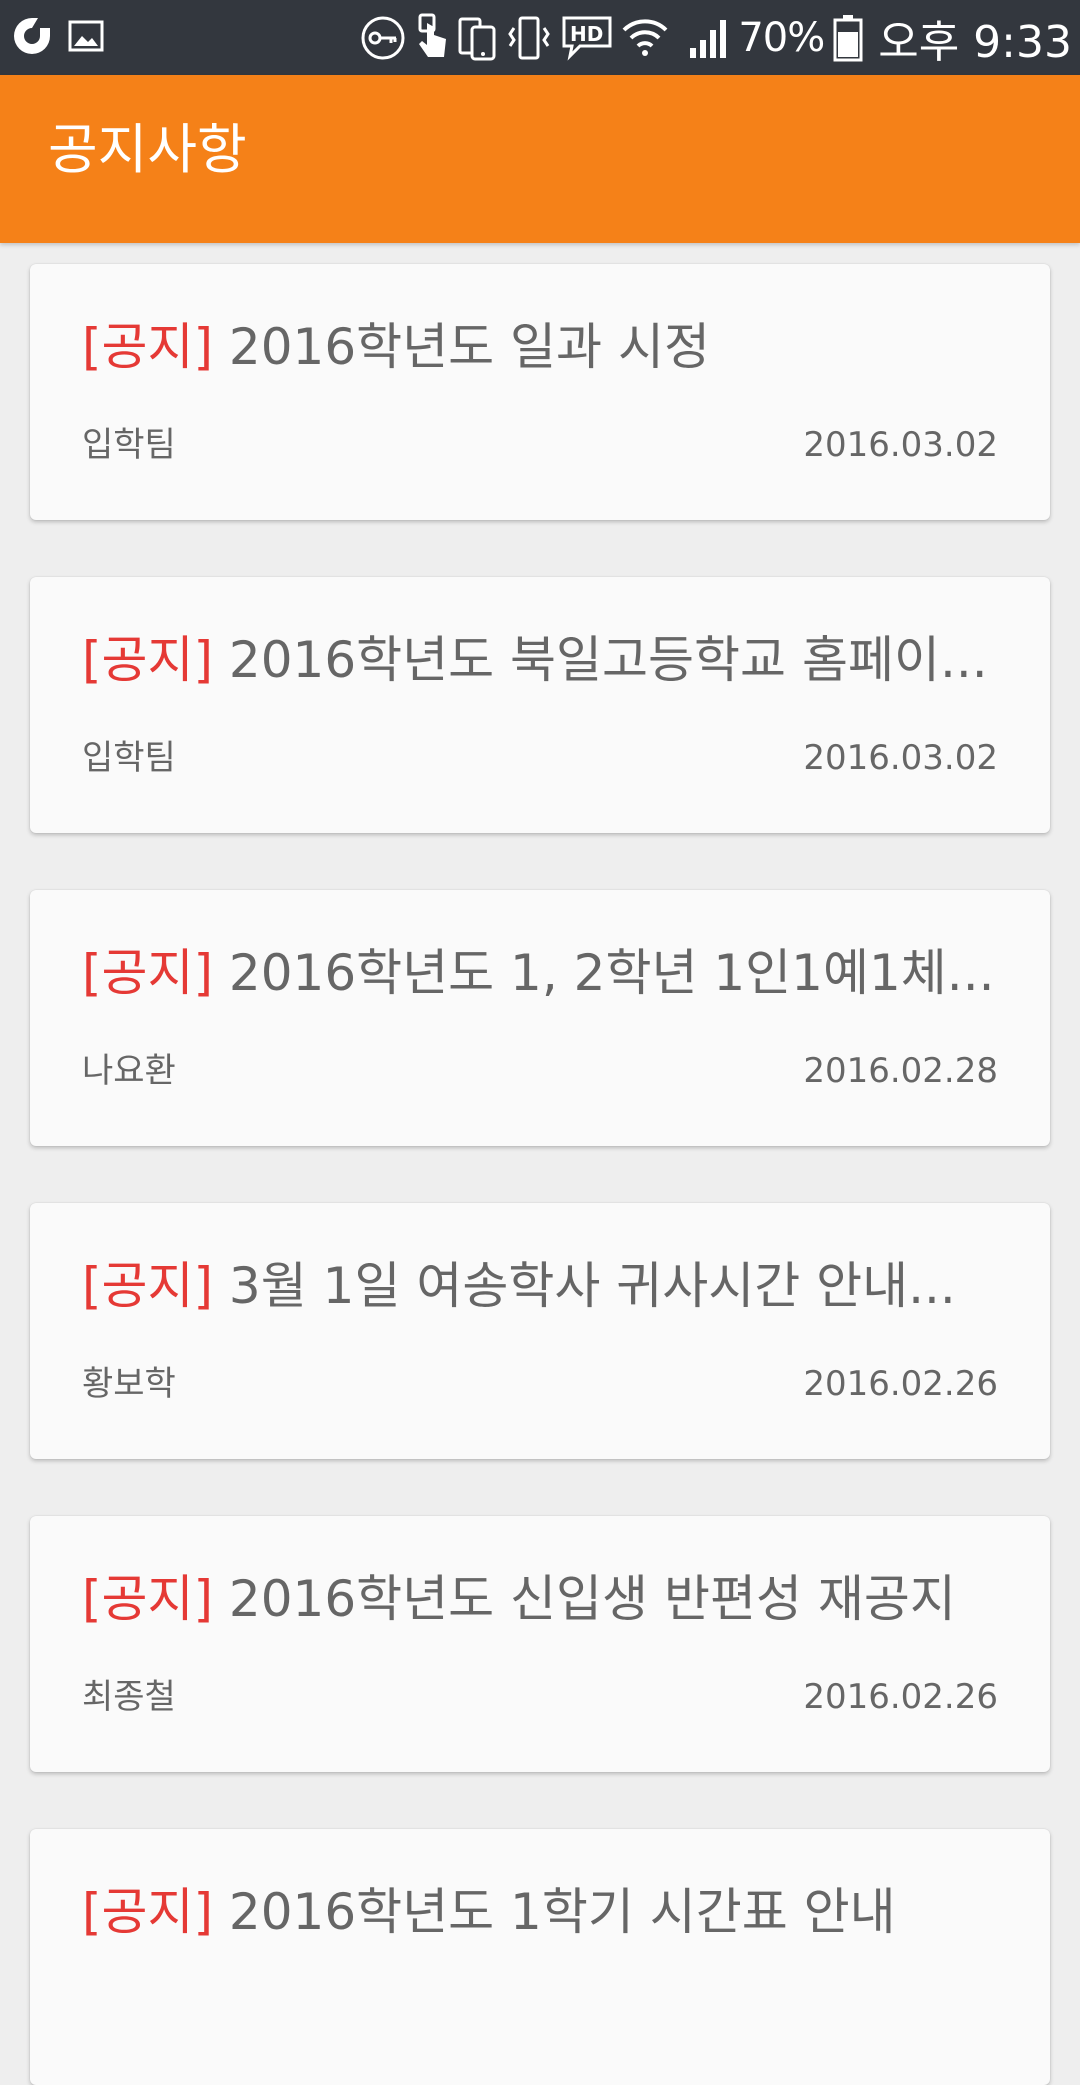 This screenshot has width=1080, height=2085. Describe the element at coordinates (478, 38) in the screenshot. I see `phone-screen-icon` at that location.